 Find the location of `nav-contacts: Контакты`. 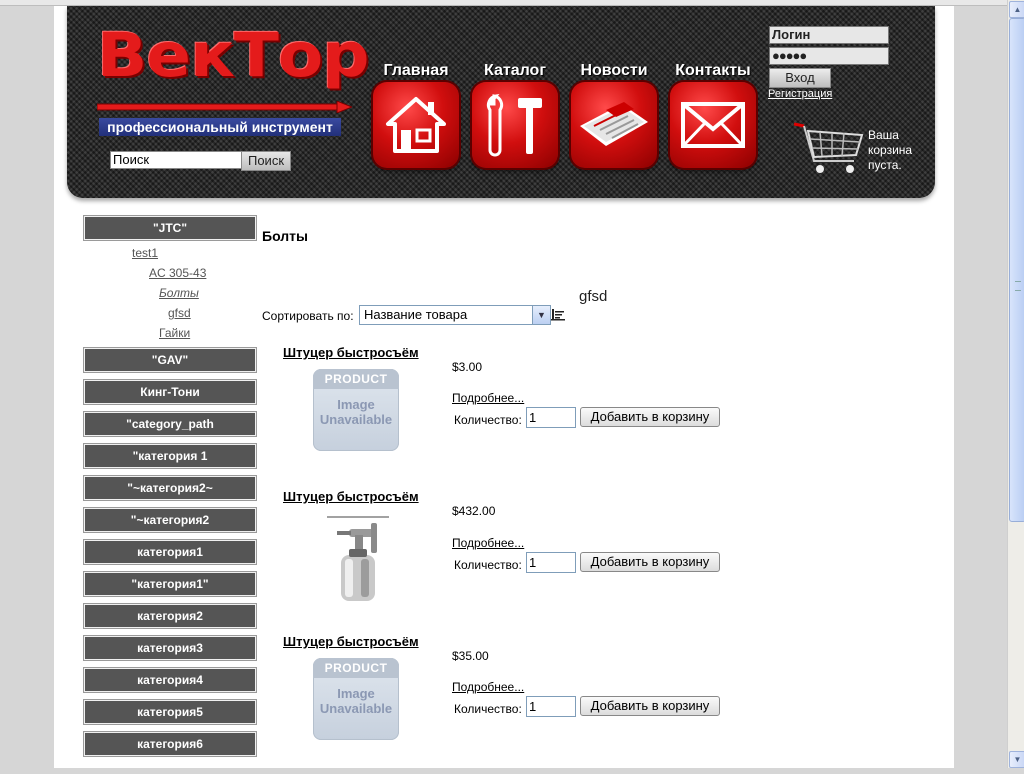

nav-contacts: Контакты is located at coordinates (713, 114).